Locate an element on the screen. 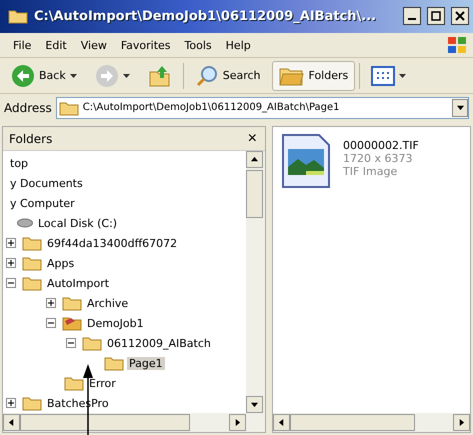 The width and height of the screenshot is (473, 435). menu-item: File is located at coordinates (22, 45).